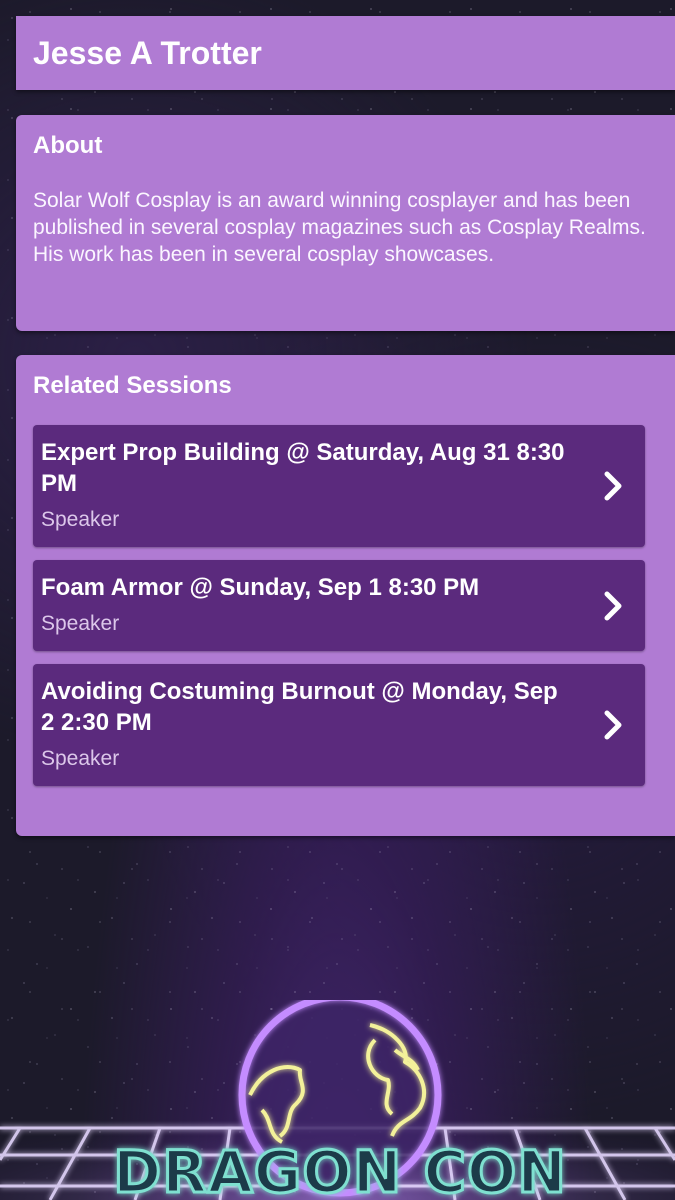 The height and width of the screenshot is (1200, 675). Describe the element at coordinates (340, 1169) in the screenshot. I see `dragon-con-logo-text: DRAGON CON` at that location.